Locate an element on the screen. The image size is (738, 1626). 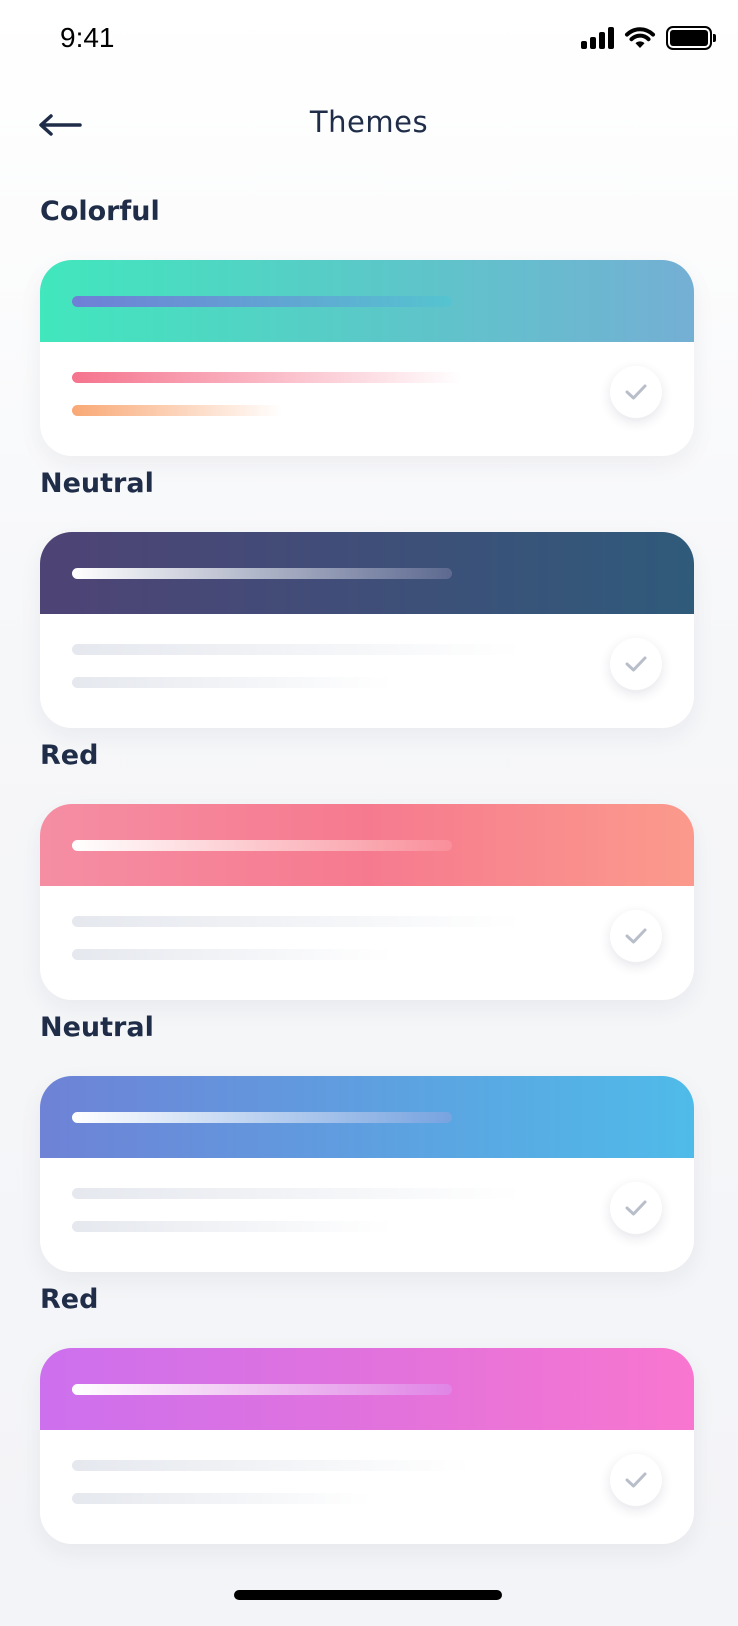
home-indicator is located at coordinates (368, 1595).